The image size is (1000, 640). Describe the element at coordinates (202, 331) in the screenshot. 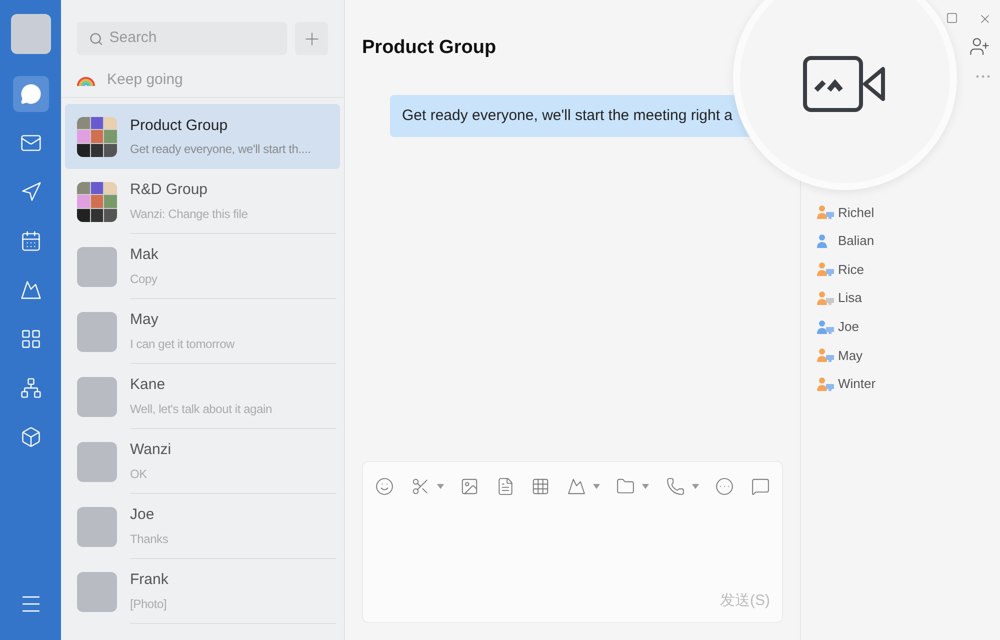

I see `chat-list-item: May I can get it tomorrow` at that location.